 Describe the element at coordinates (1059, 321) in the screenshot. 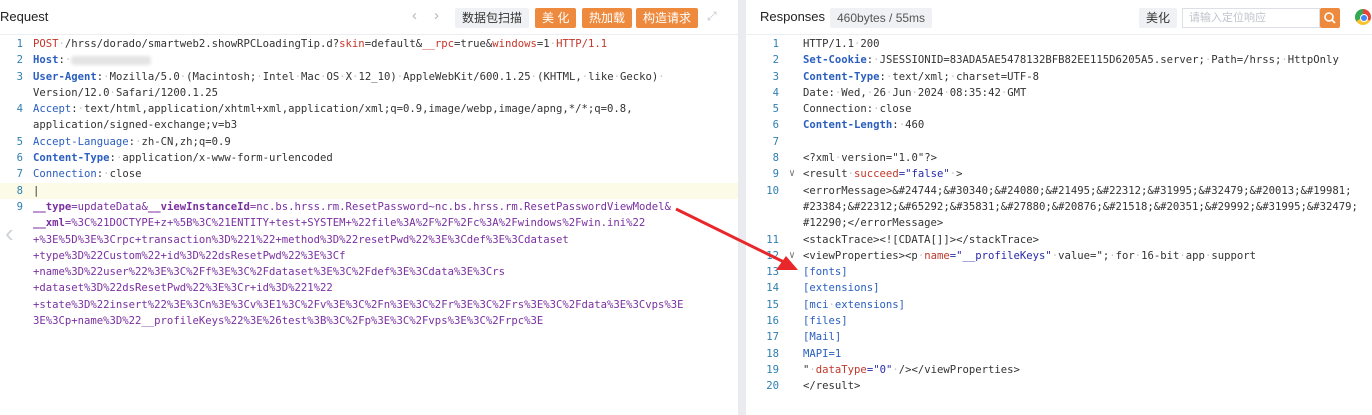

I see `code-line: 16 [files]` at that location.